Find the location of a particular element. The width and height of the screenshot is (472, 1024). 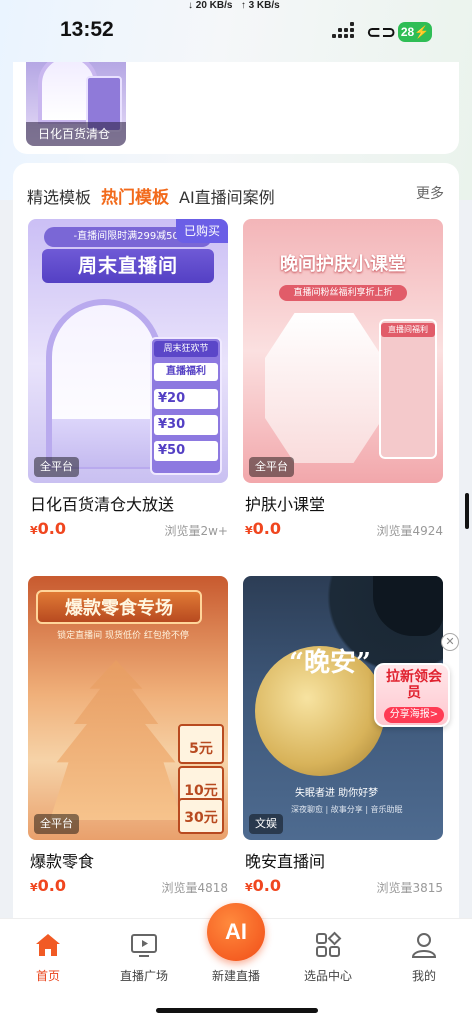

thumbnail-caption: 失眠者进 助你好梦 is located at coordinates (337, 793).